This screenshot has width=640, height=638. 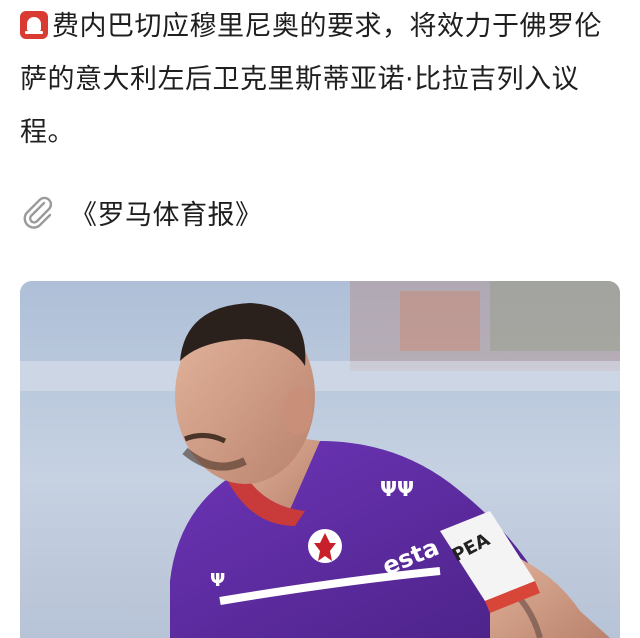 What do you see at coordinates (38, 212) in the screenshot?
I see `paperclip-icon` at bounding box center [38, 212].